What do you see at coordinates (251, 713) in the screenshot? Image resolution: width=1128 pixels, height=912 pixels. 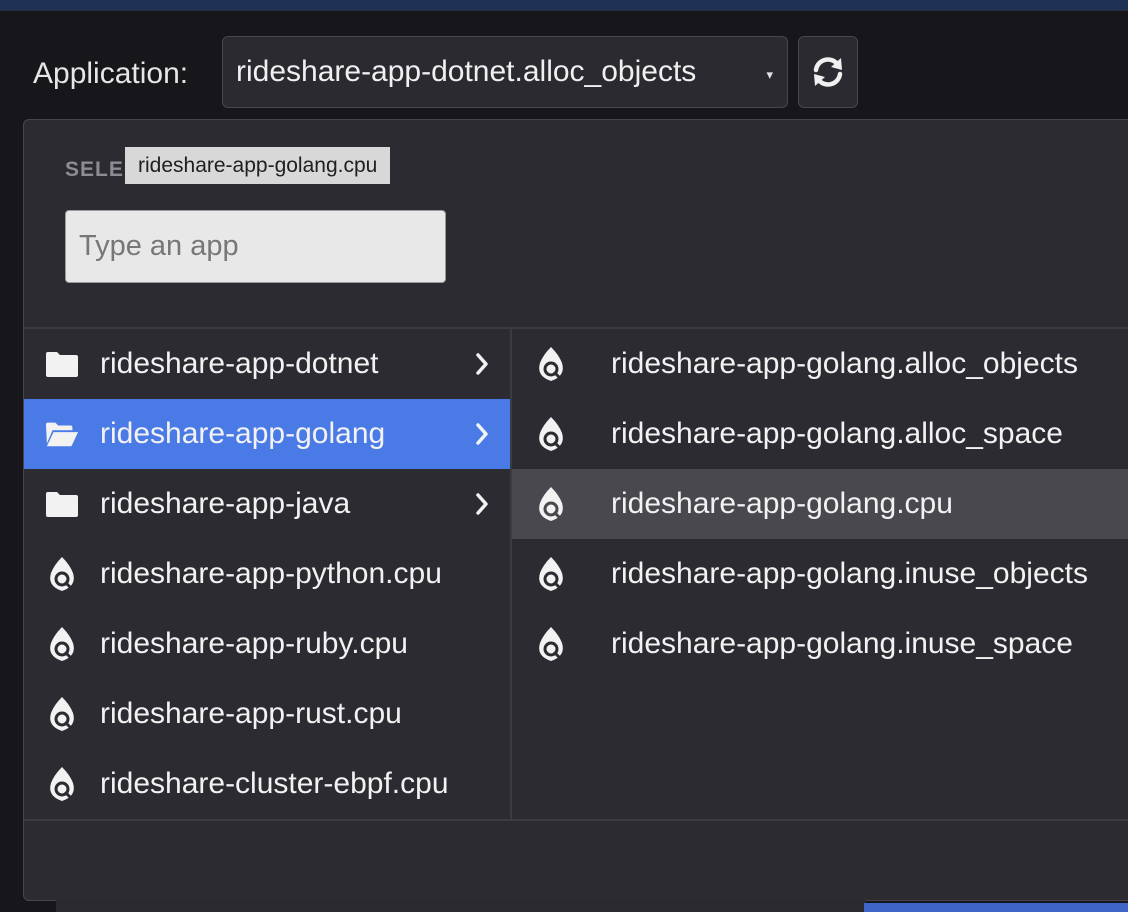 I see `app-item-label: rideshare-app-rust.cpu` at bounding box center [251, 713].